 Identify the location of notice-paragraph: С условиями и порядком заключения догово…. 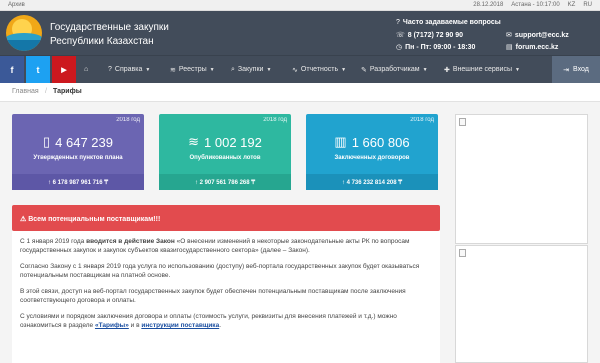
(208, 321).